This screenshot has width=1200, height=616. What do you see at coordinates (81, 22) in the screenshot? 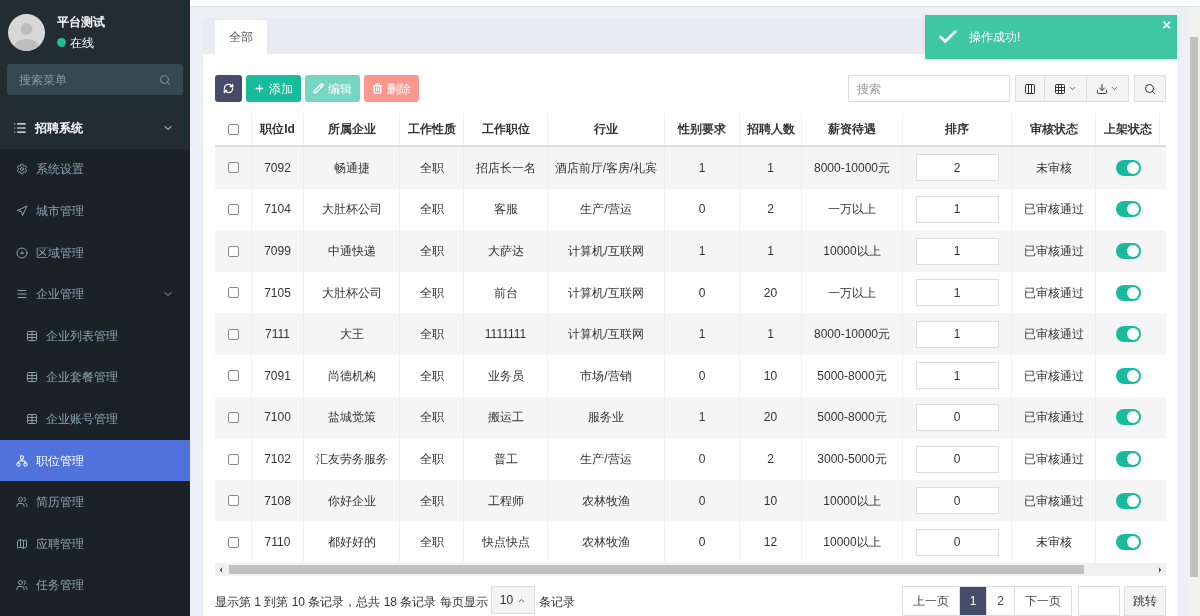
I see `user-name: 平台测试` at bounding box center [81, 22].